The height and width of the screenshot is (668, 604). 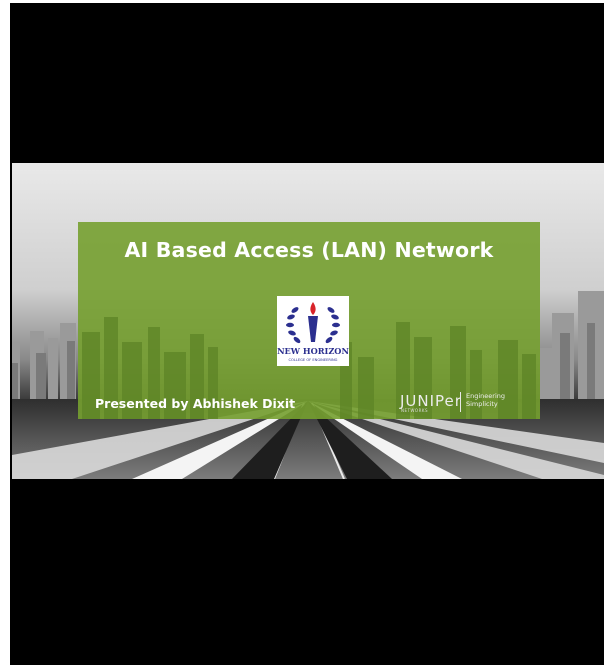 What do you see at coordinates (313, 351) in the screenshot?
I see `logo-name: NEW HORIZON` at bounding box center [313, 351].